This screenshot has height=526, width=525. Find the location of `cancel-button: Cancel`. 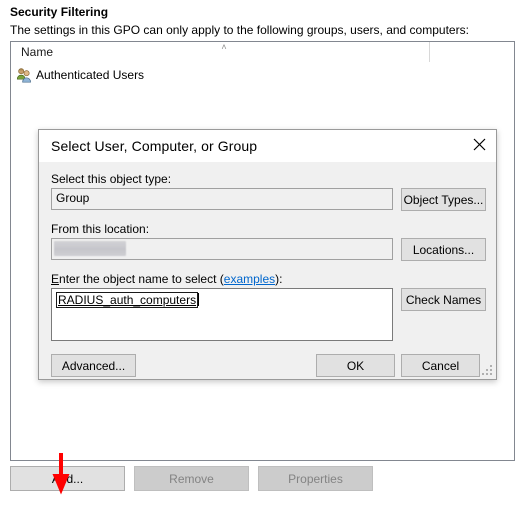

cancel-button: Cancel is located at coordinates (440, 365).